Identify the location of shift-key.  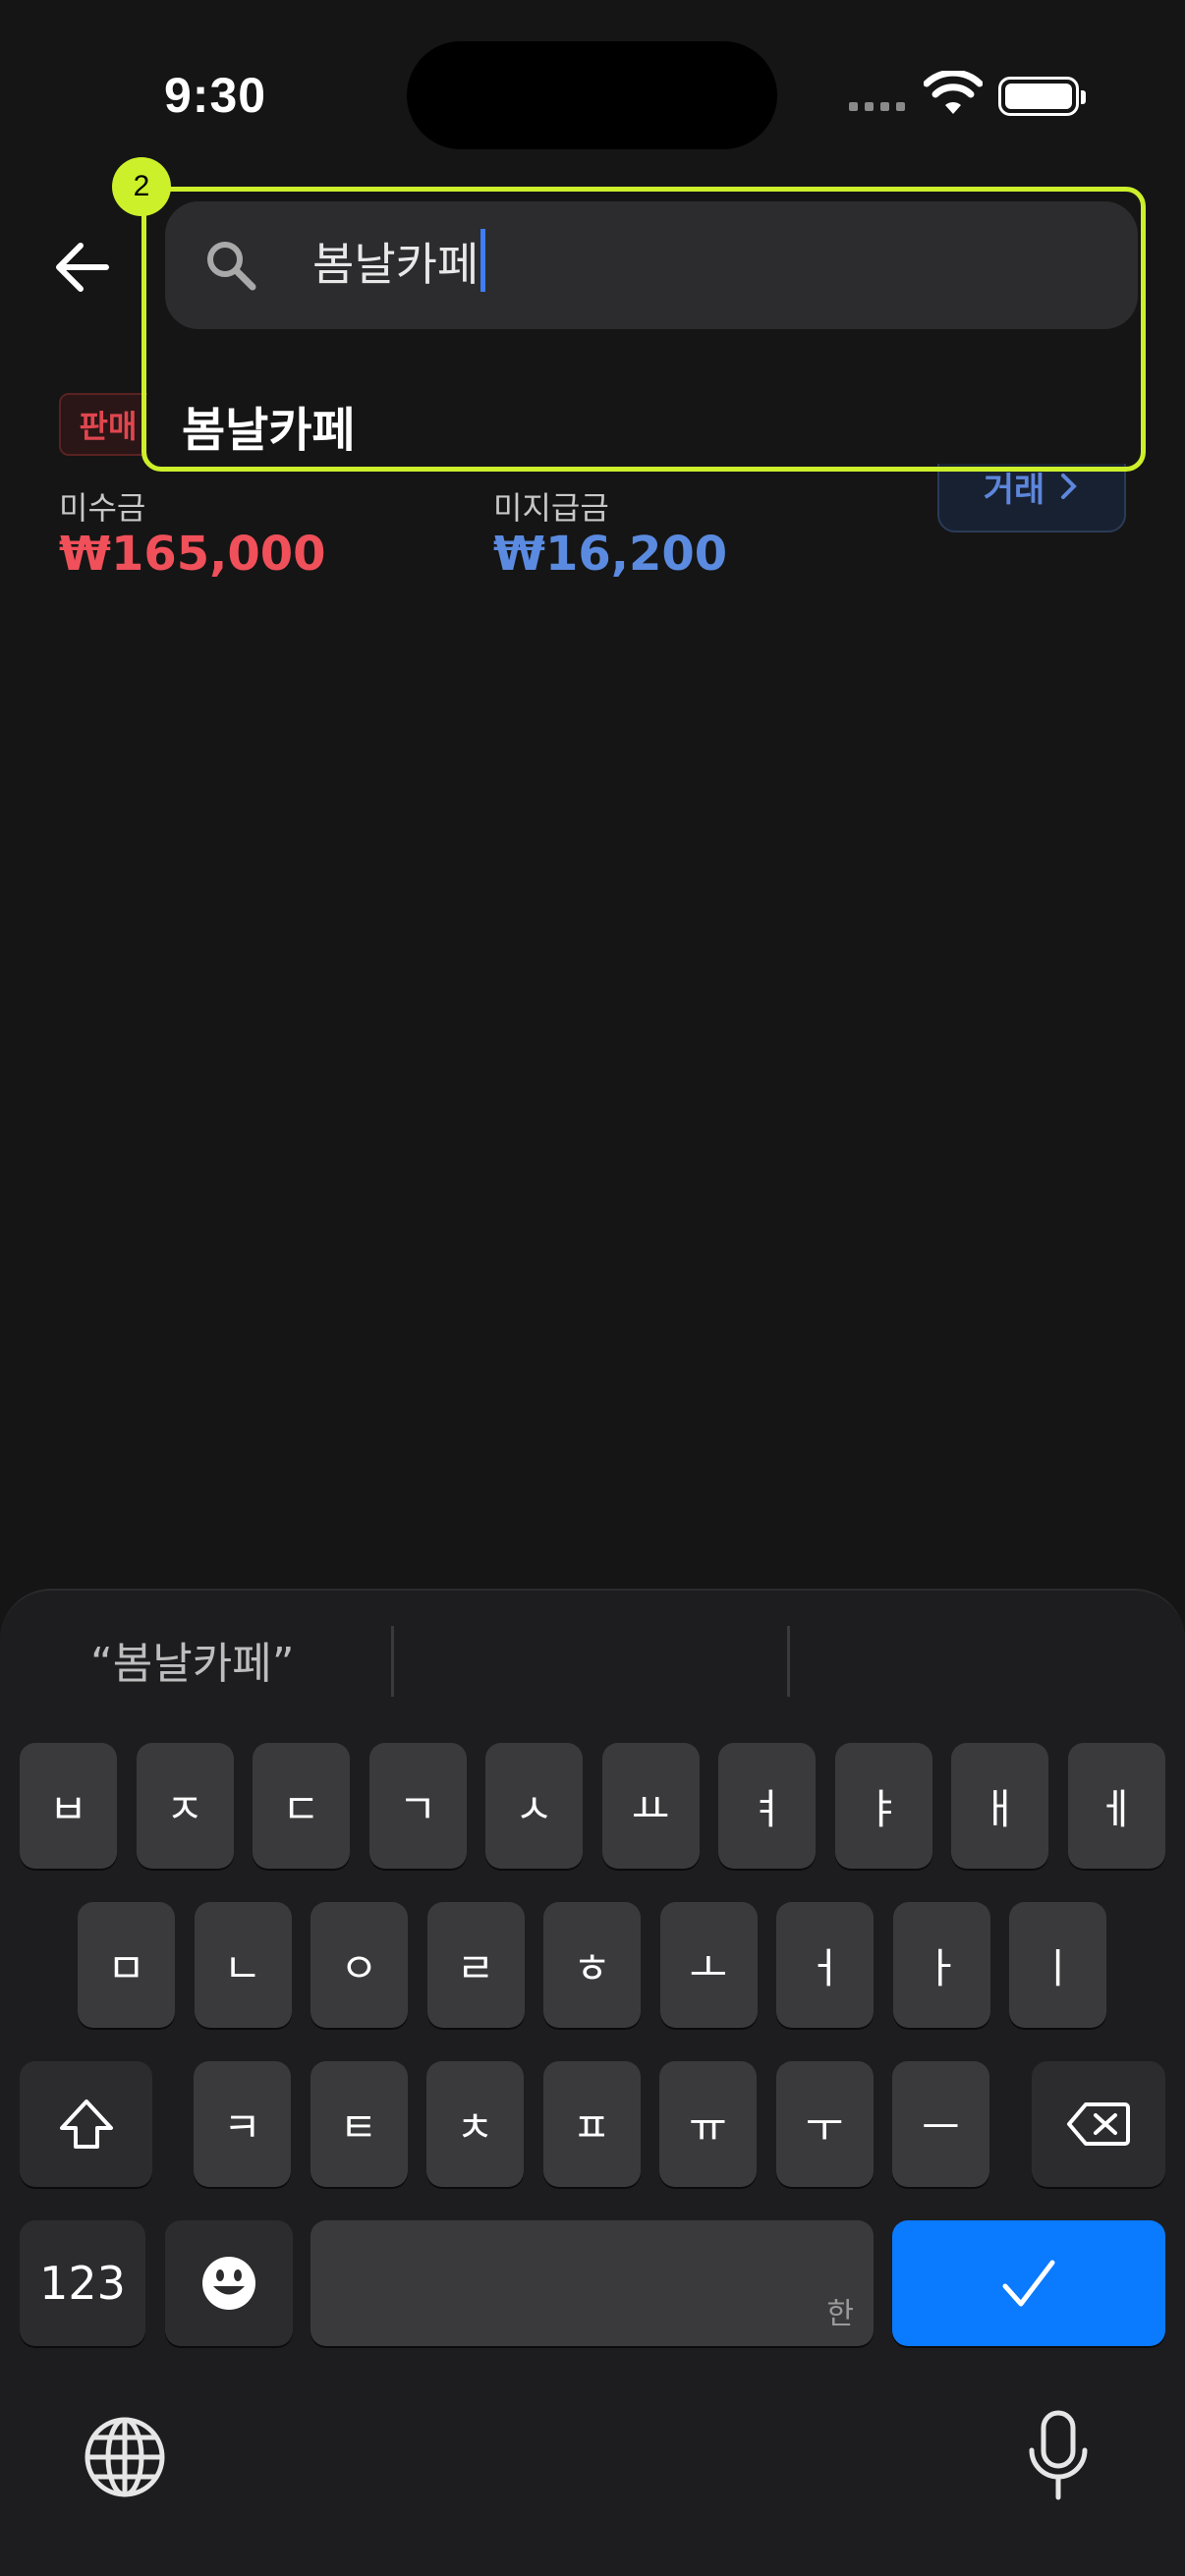
(86, 2124).